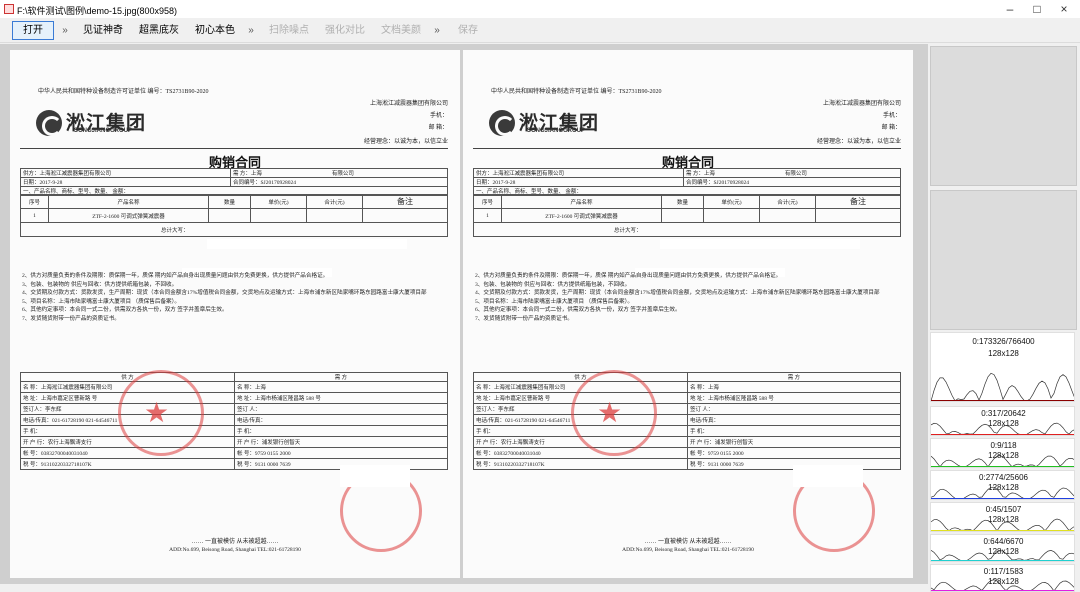 The image size is (1080, 592). What do you see at coordinates (556, 131) in the screenshot?
I see `logo-name-en: SONGJIANGGROUP` at bounding box center [556, 131].